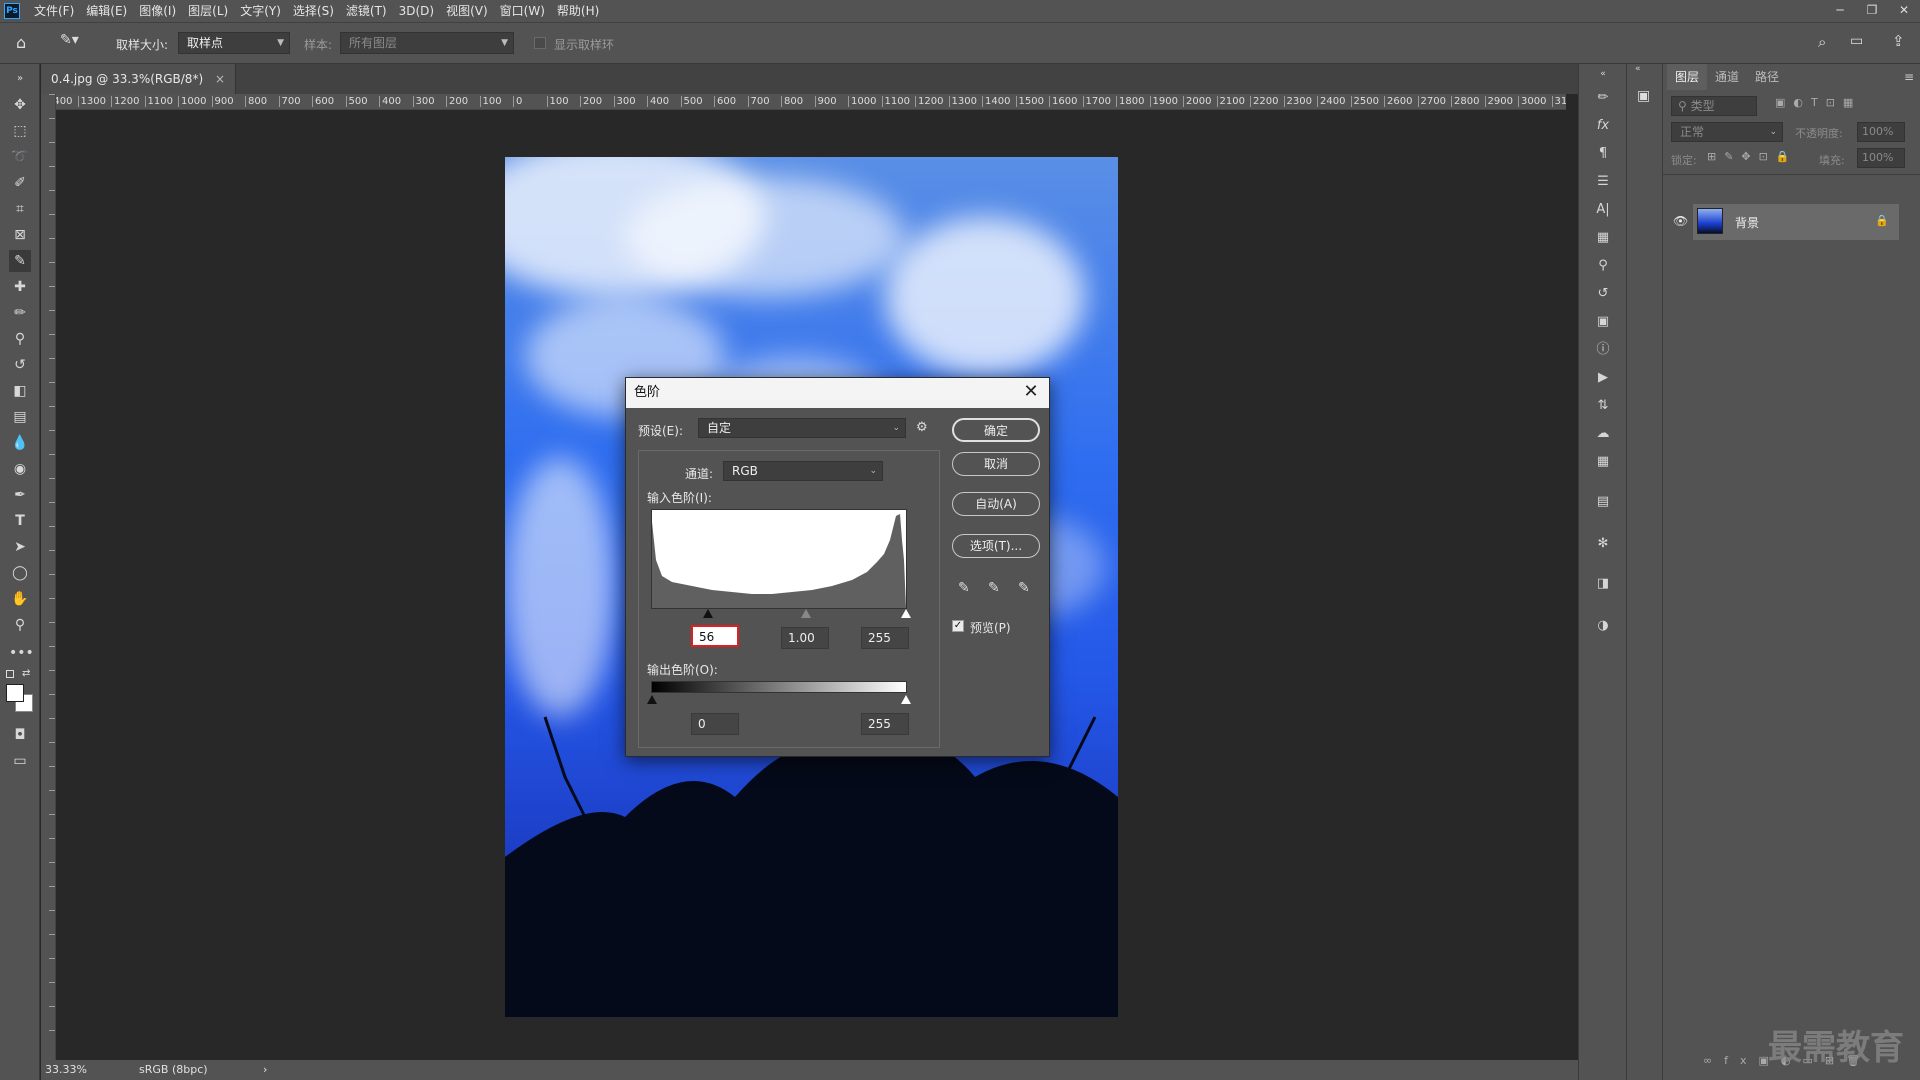 The width and height of the screenshot is (1920, 1080). I want to click on default-colors-icon, so click(10, 674).